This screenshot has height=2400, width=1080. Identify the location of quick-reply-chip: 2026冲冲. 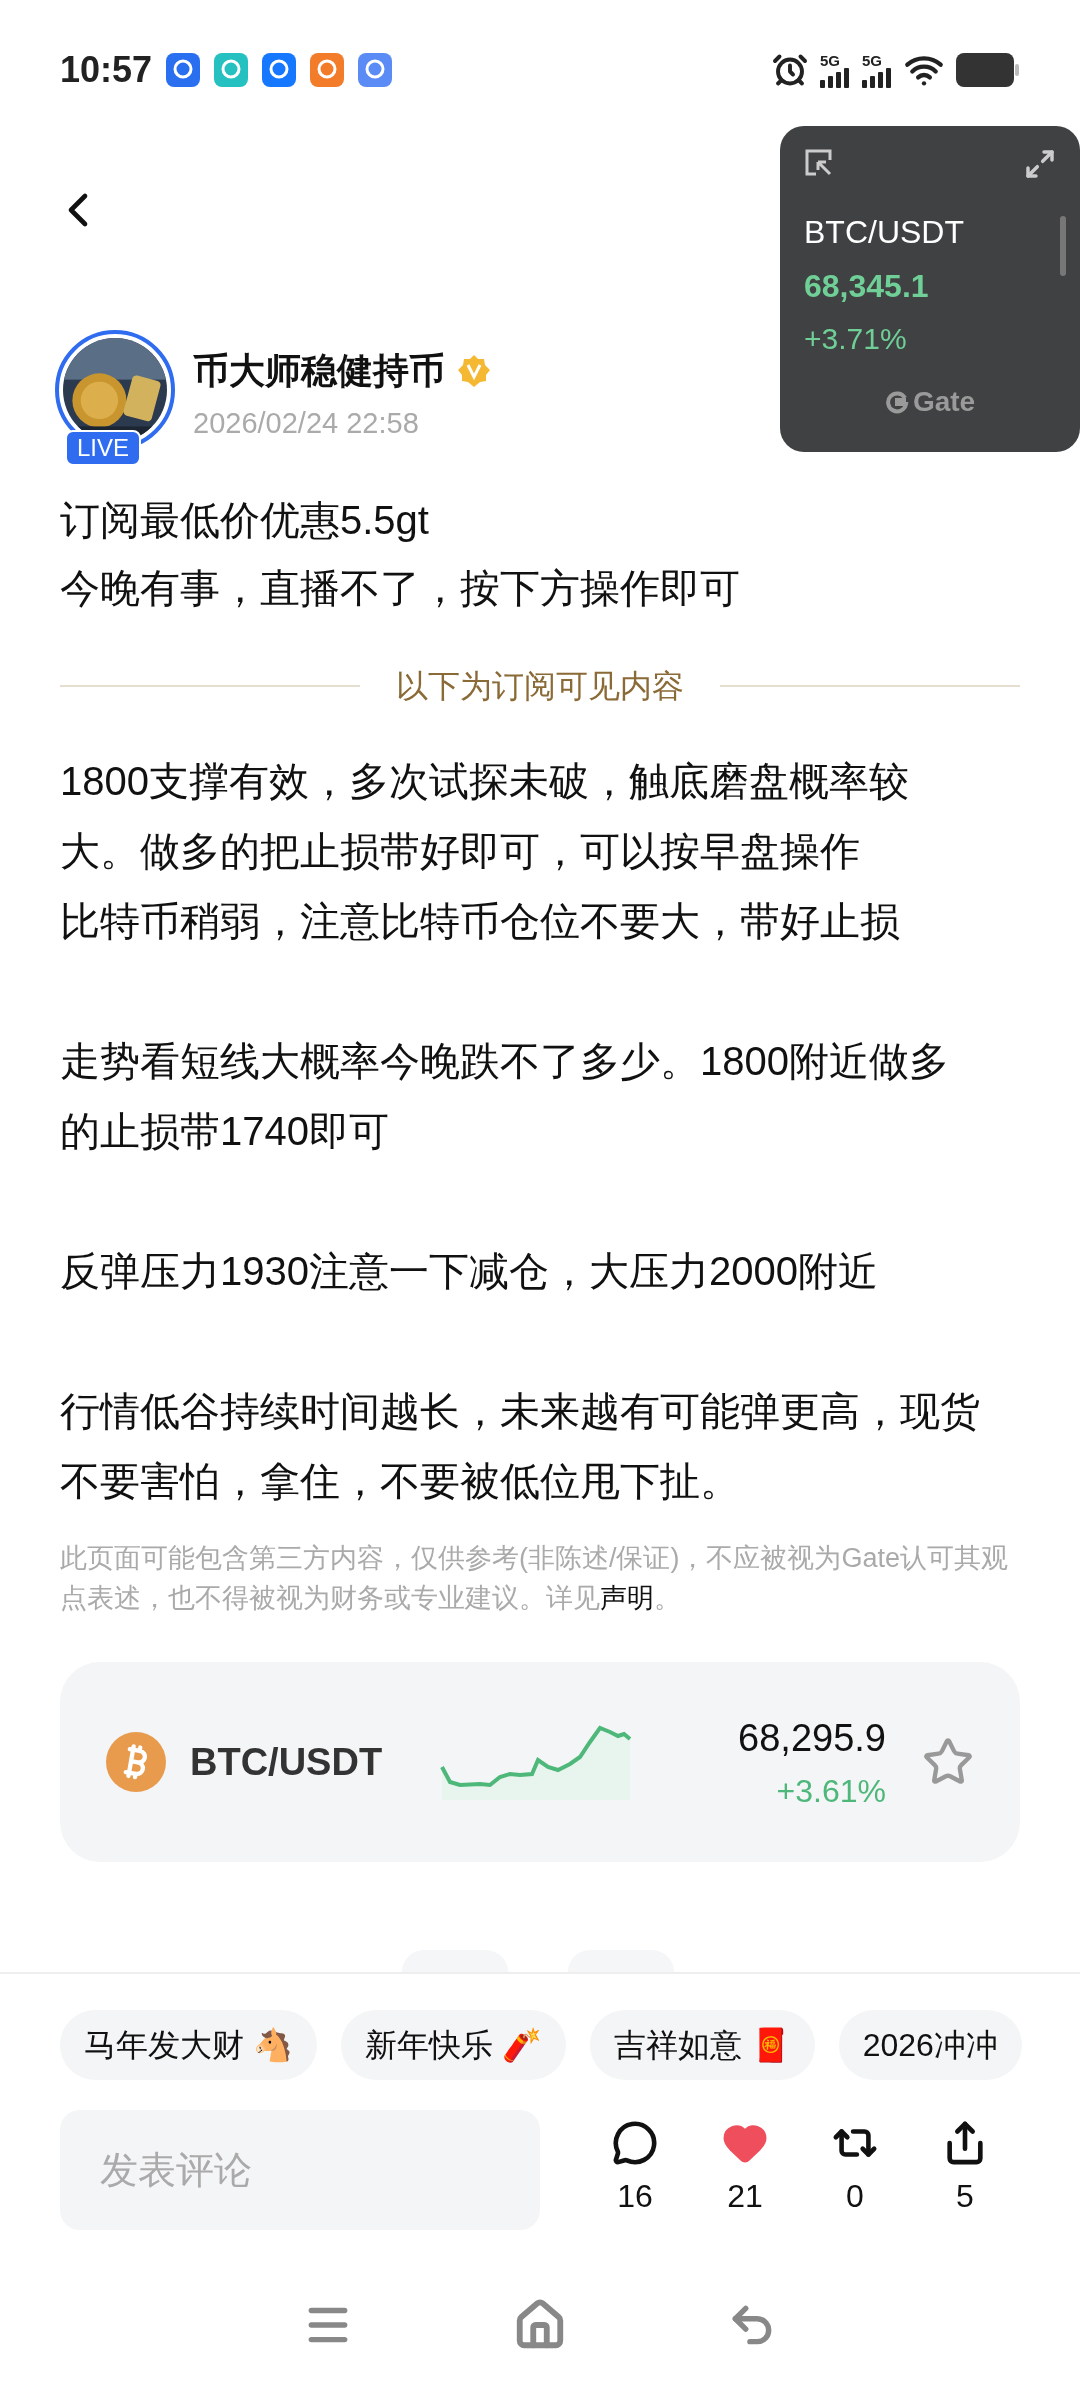
(930, 2045).